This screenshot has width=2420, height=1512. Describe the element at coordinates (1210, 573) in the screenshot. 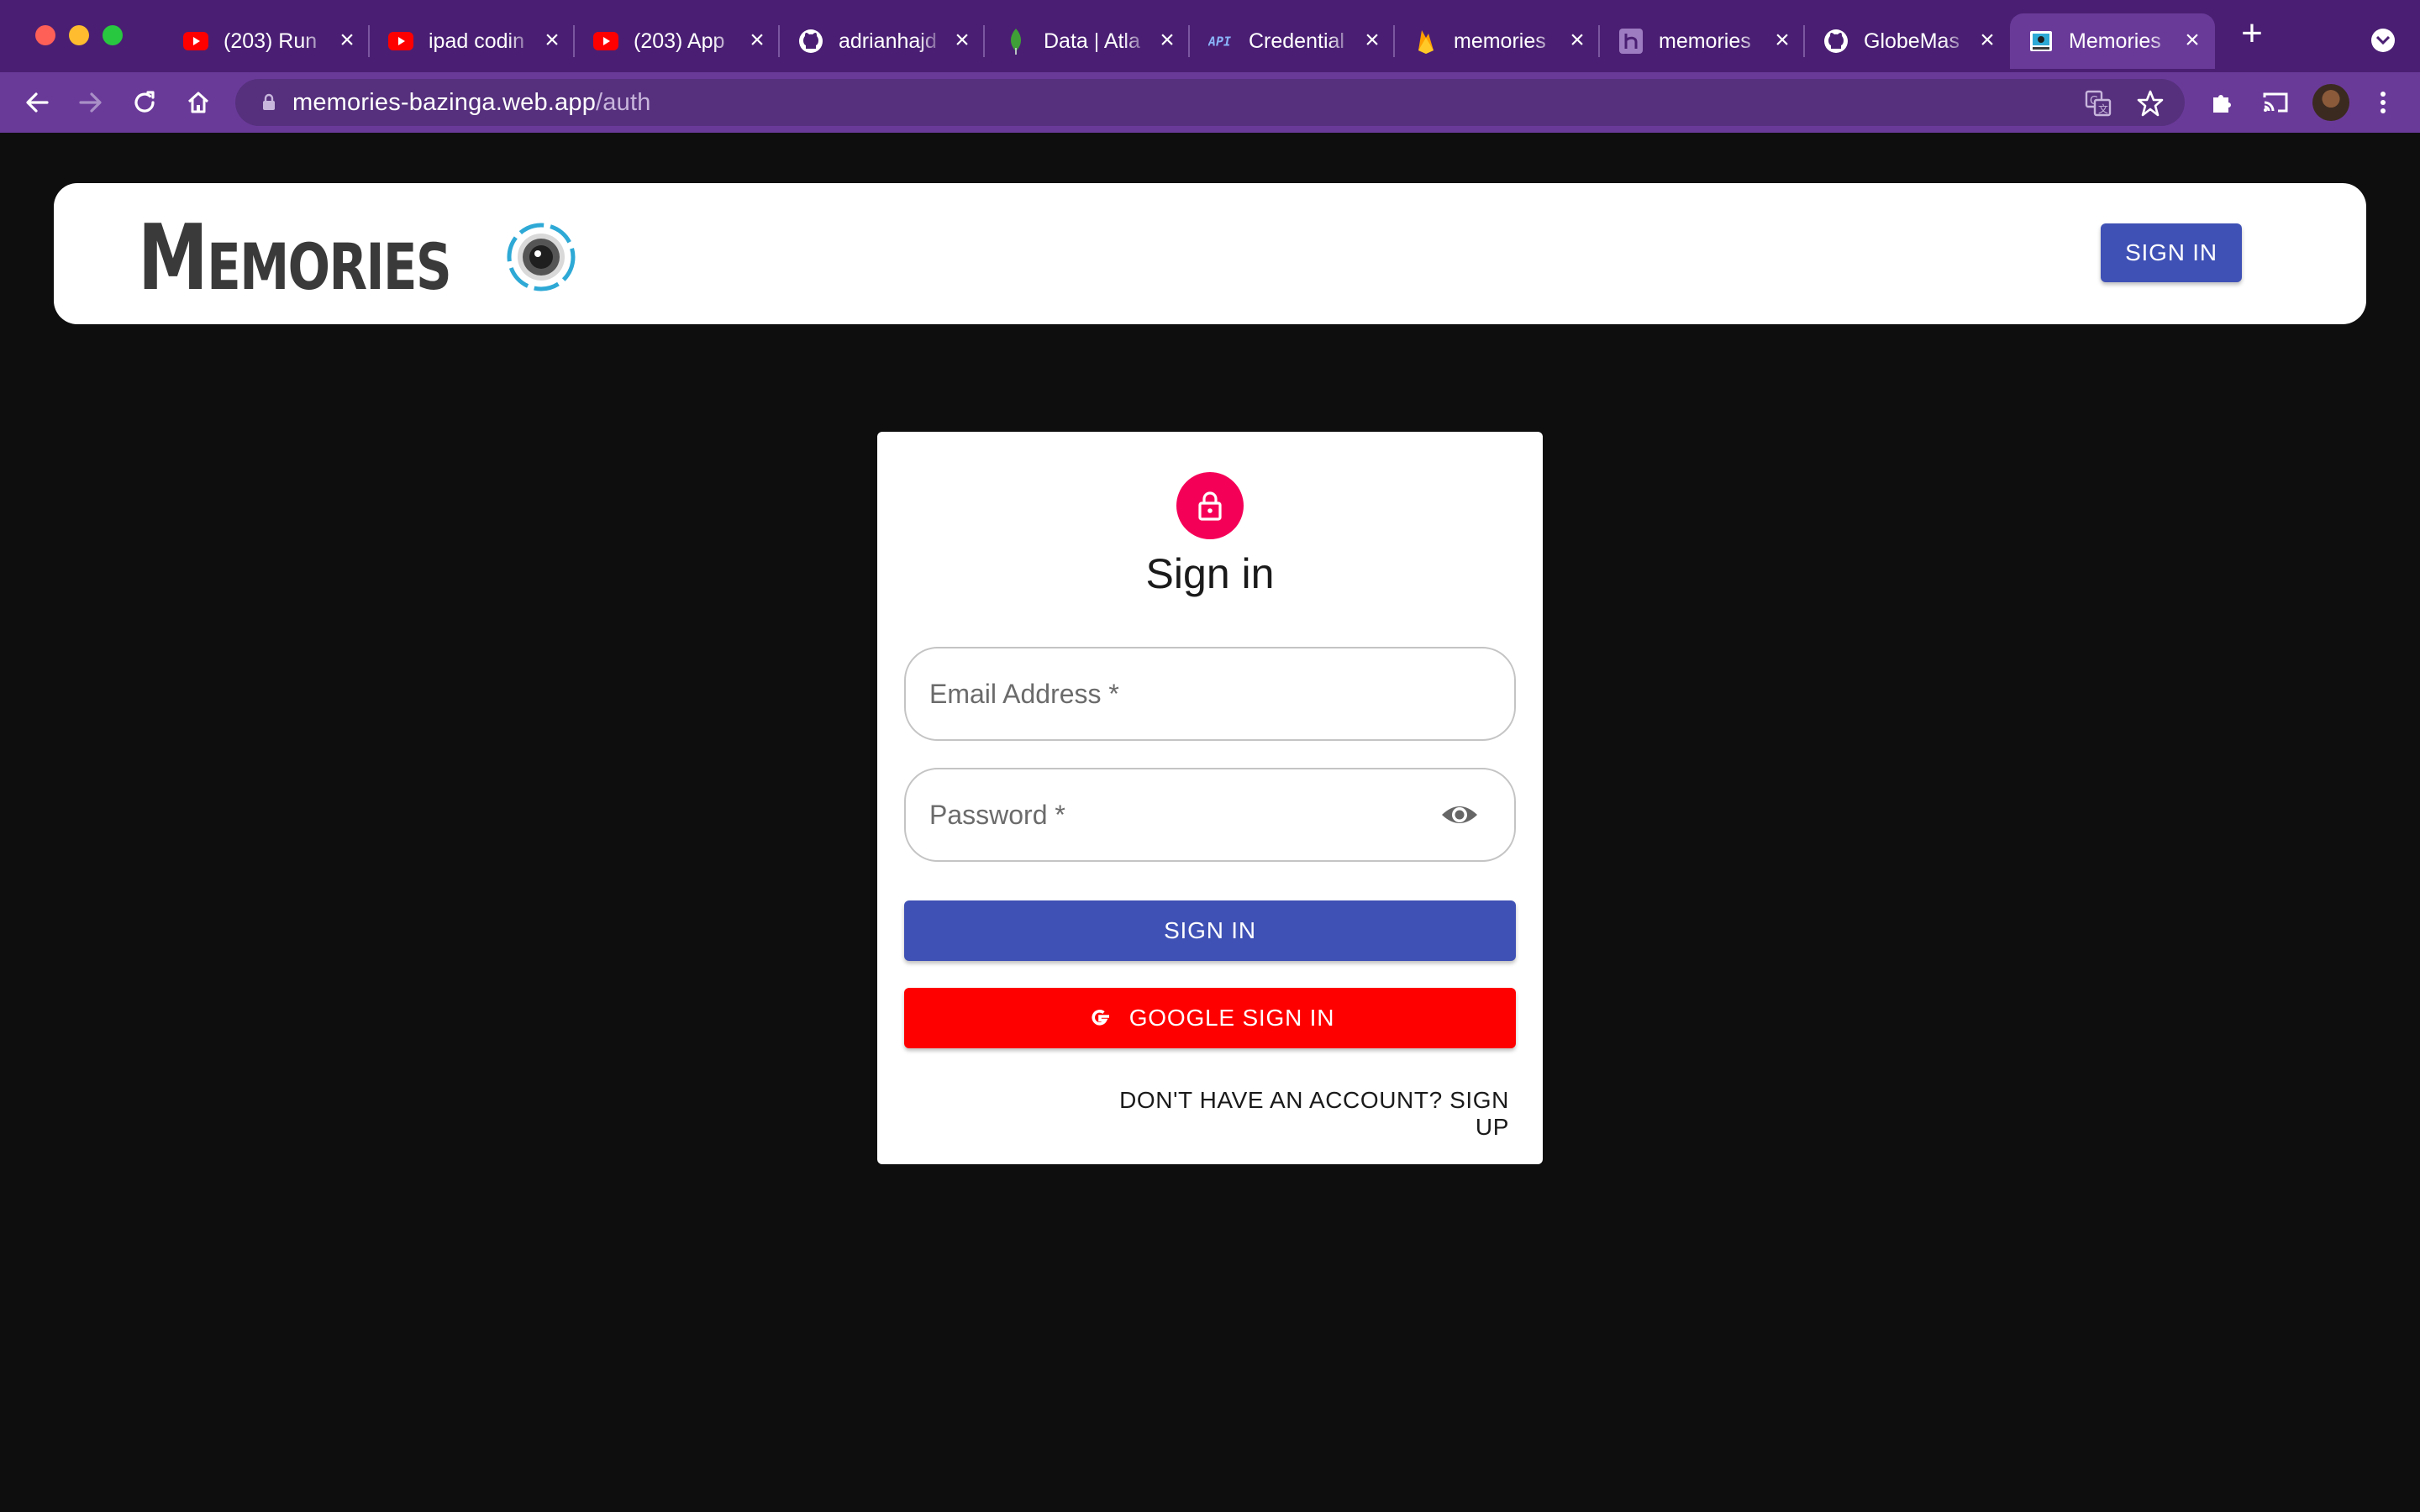

I see `signin-title: Sign in` at that location.